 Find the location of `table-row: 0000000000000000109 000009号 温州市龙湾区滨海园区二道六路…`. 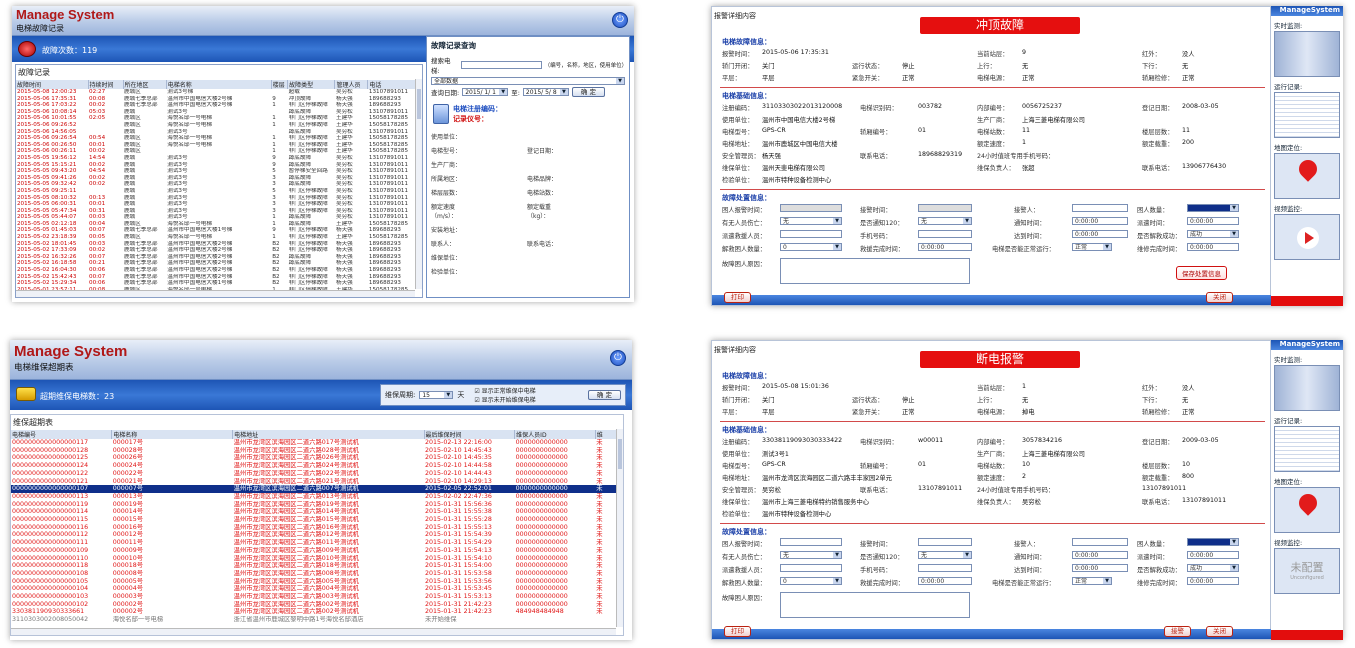

table-row: 0000000000000000109 000009号 温州市龙湾区滨海园区二道六路… is located at coordinates (317, 551).